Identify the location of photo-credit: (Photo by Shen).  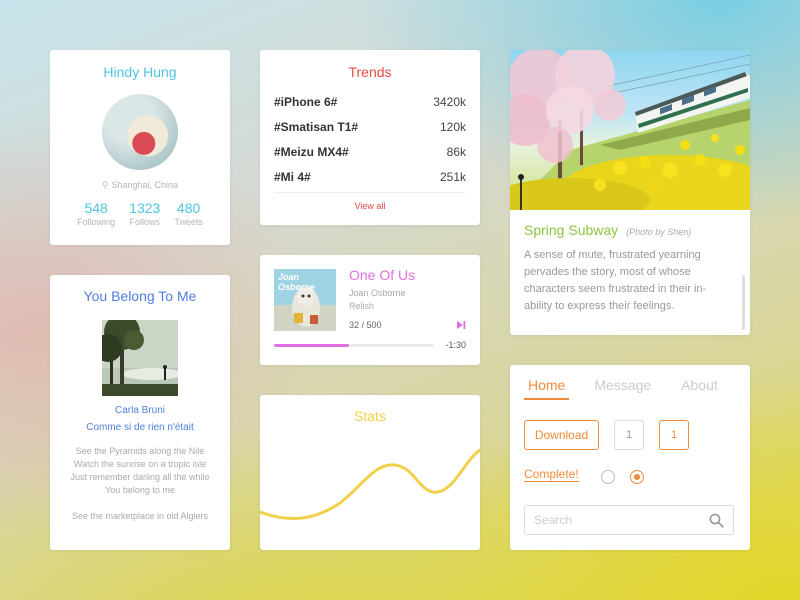
(659, 232).